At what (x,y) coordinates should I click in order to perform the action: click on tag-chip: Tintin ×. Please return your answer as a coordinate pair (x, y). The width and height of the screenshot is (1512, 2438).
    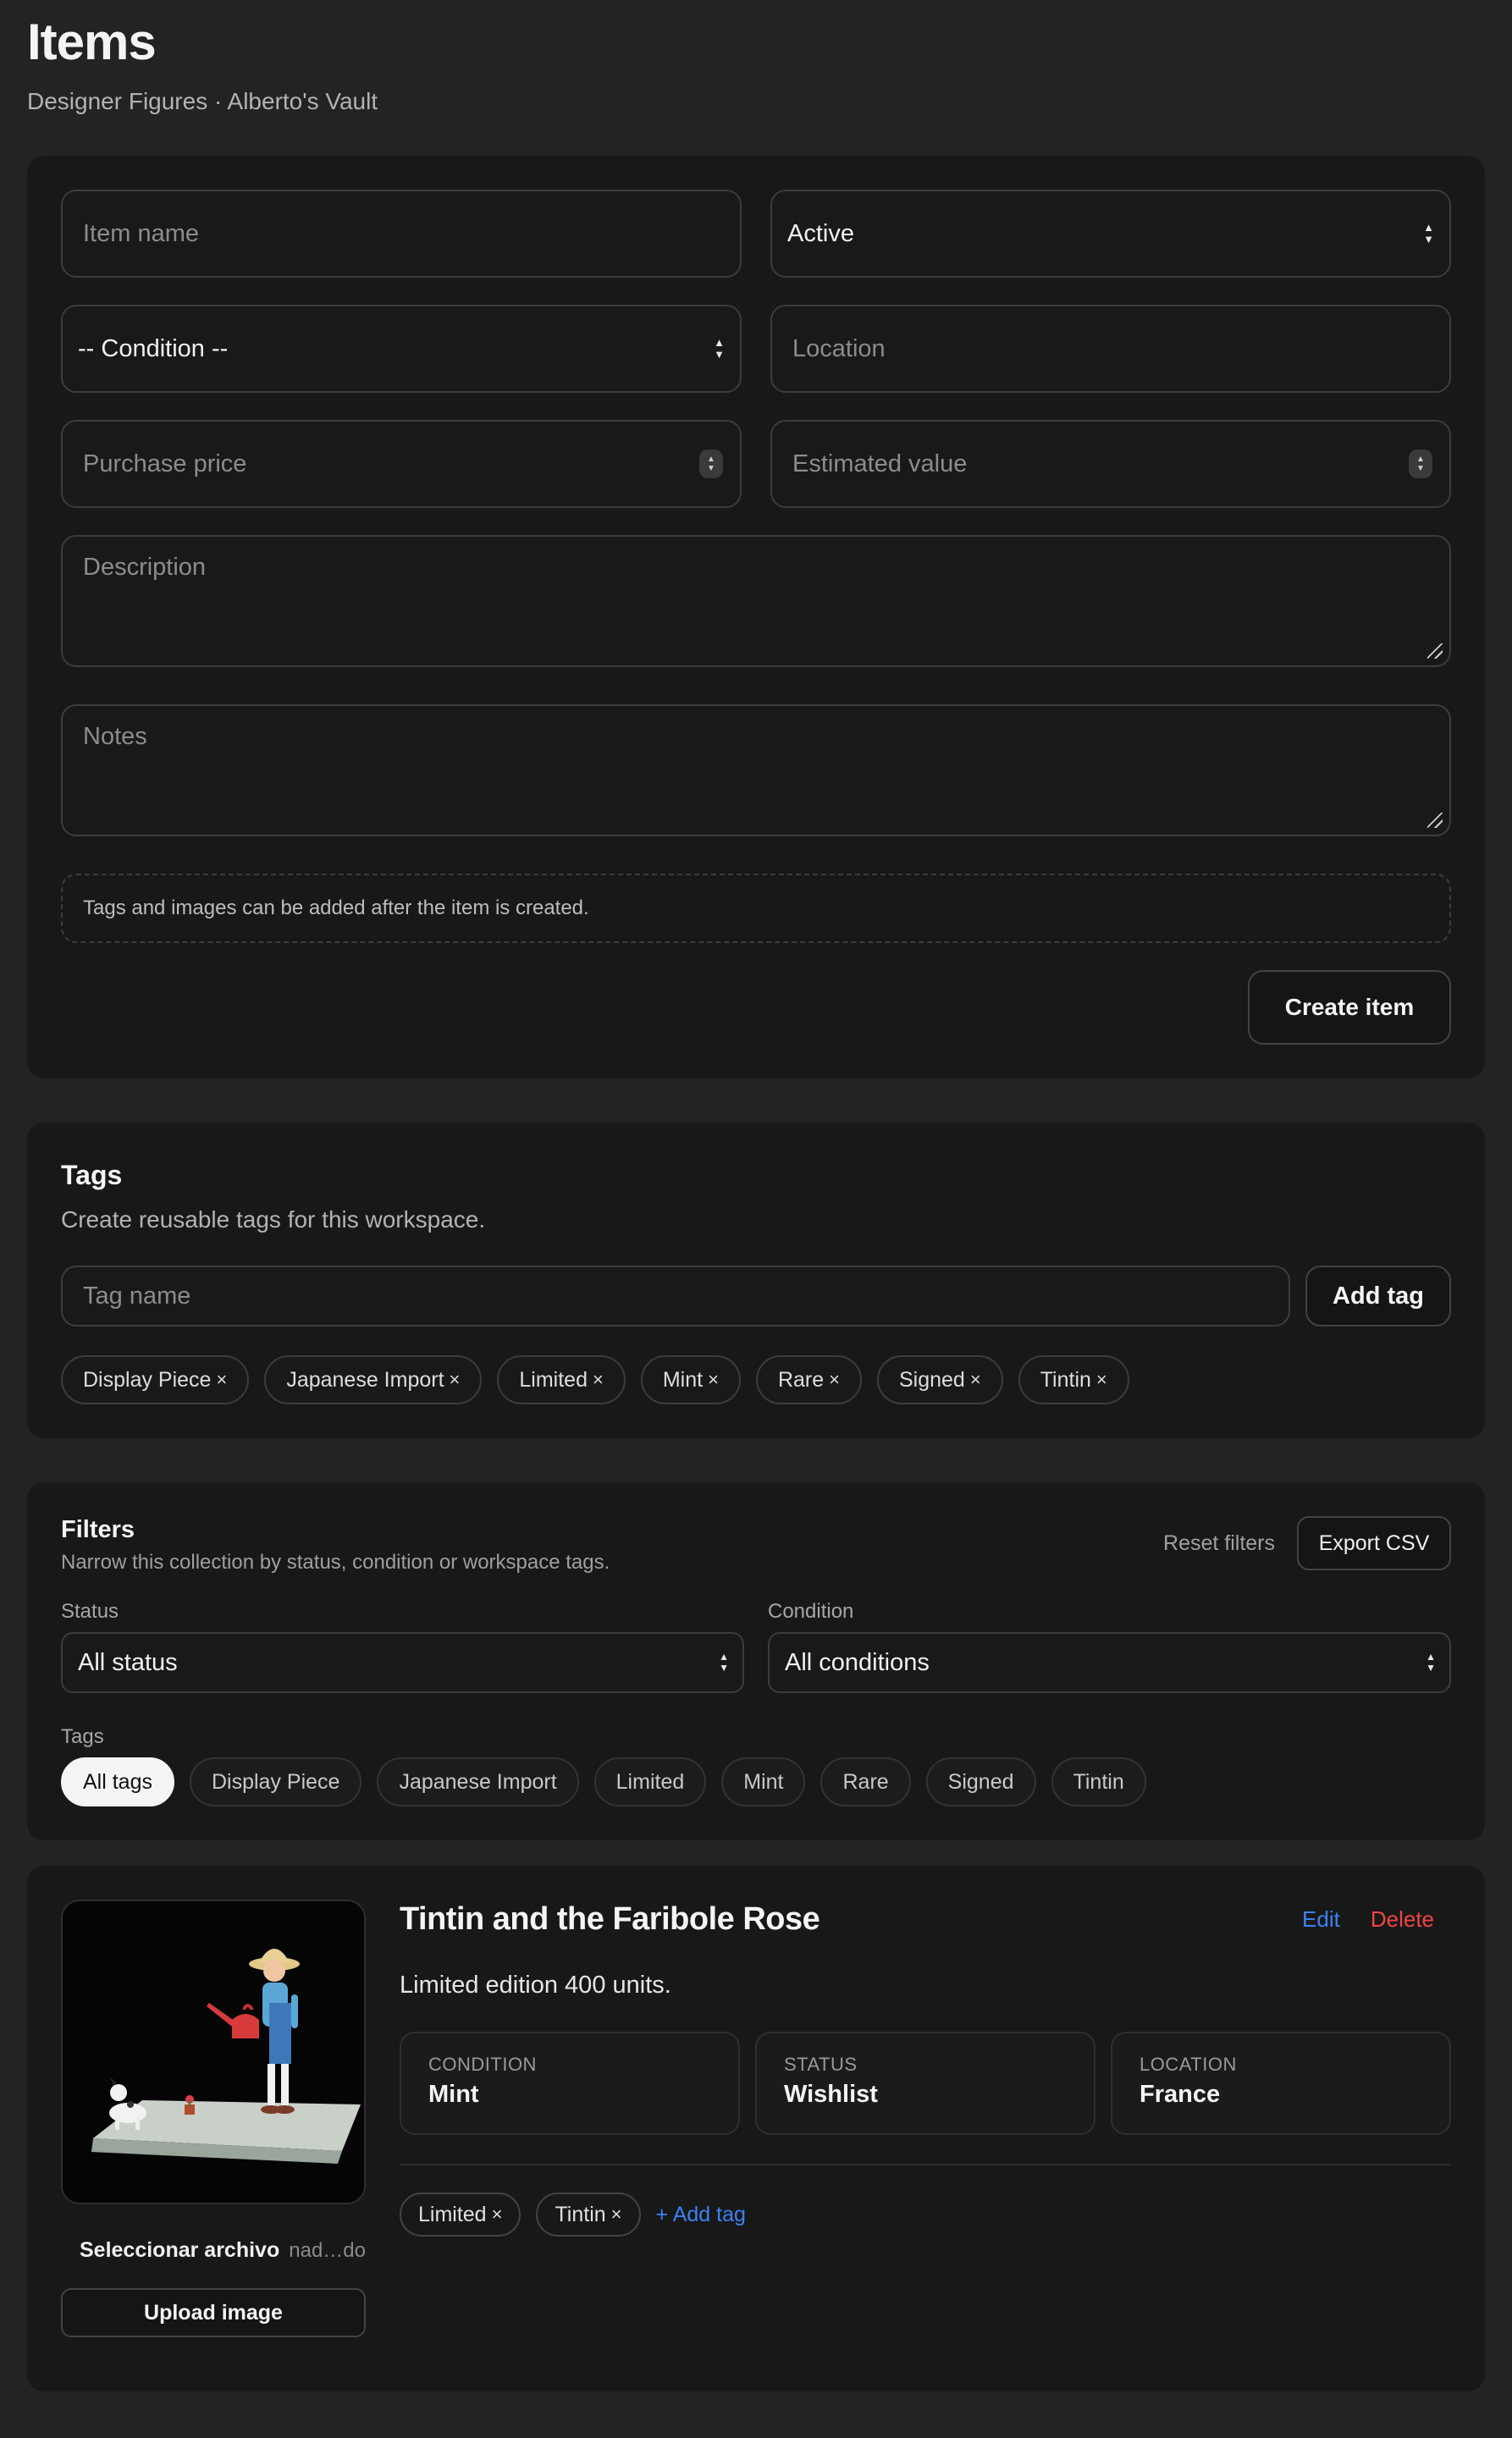
    Looking at the image, I should click on (1073, 1379).